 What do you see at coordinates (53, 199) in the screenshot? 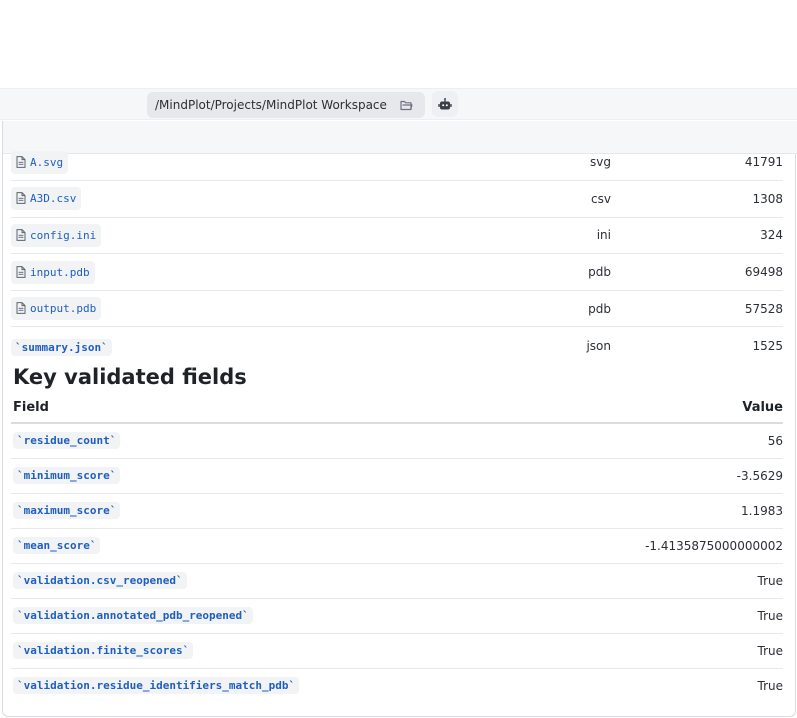
I see `file-name: A3D.csv` at bounding box center [53, 199].